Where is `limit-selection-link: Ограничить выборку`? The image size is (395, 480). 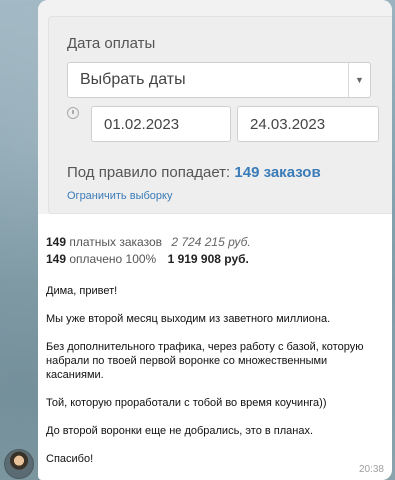
limit-selection-link: Ограничить выборку is located at coordinates (229, 196).